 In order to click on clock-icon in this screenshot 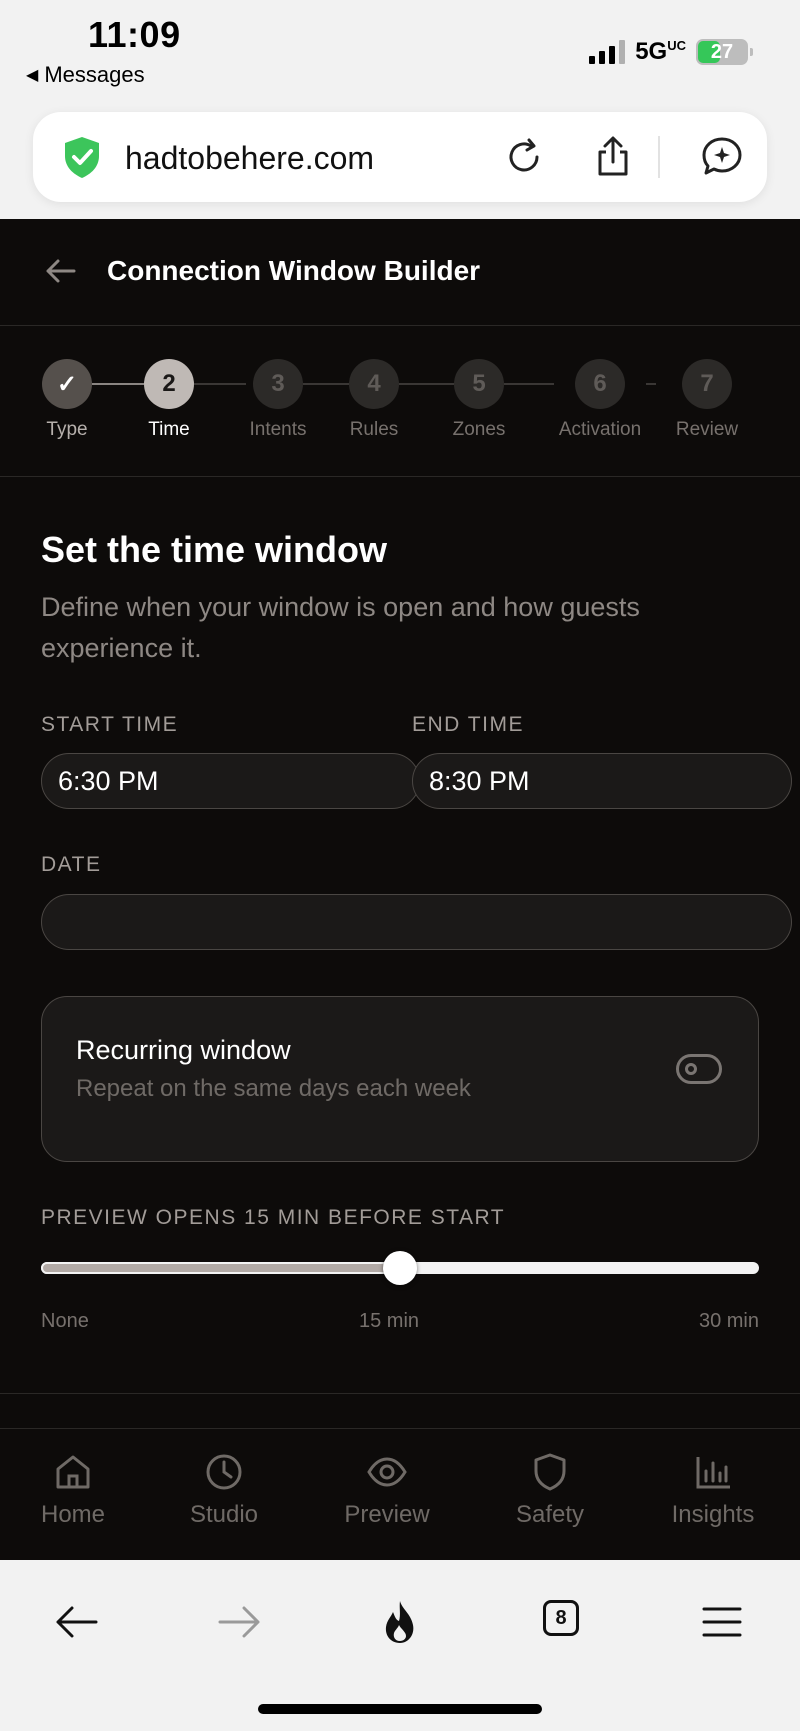, I will do `click(224, 1472)`.